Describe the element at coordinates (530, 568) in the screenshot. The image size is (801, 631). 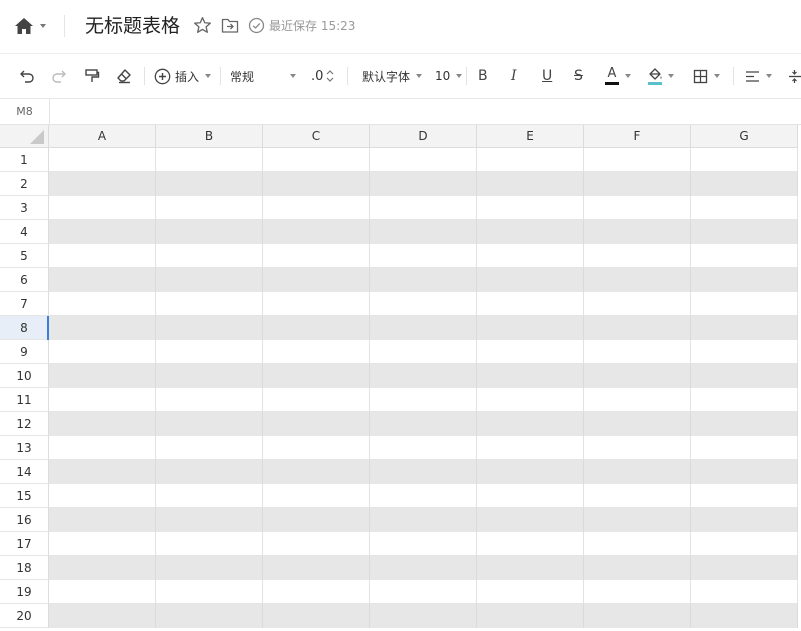
I see `cell-e18` at that location.